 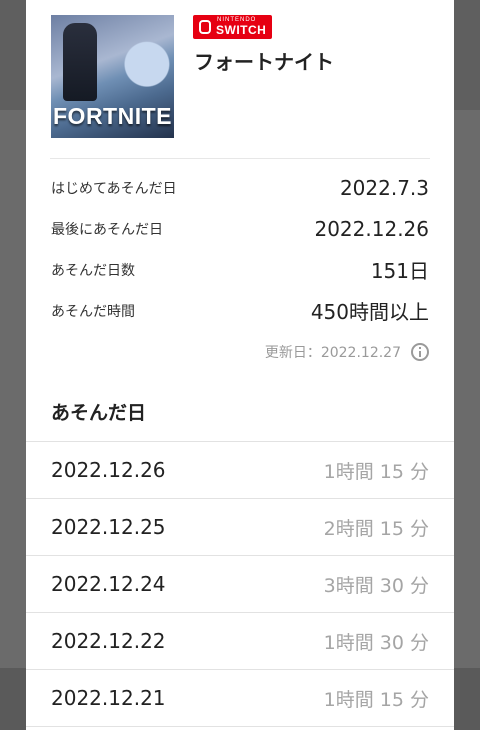 What do you see at coordinates (99, 413) in the screenshot?
I see `played-days-title: あそんだ日` at bounding box center [99, 413].